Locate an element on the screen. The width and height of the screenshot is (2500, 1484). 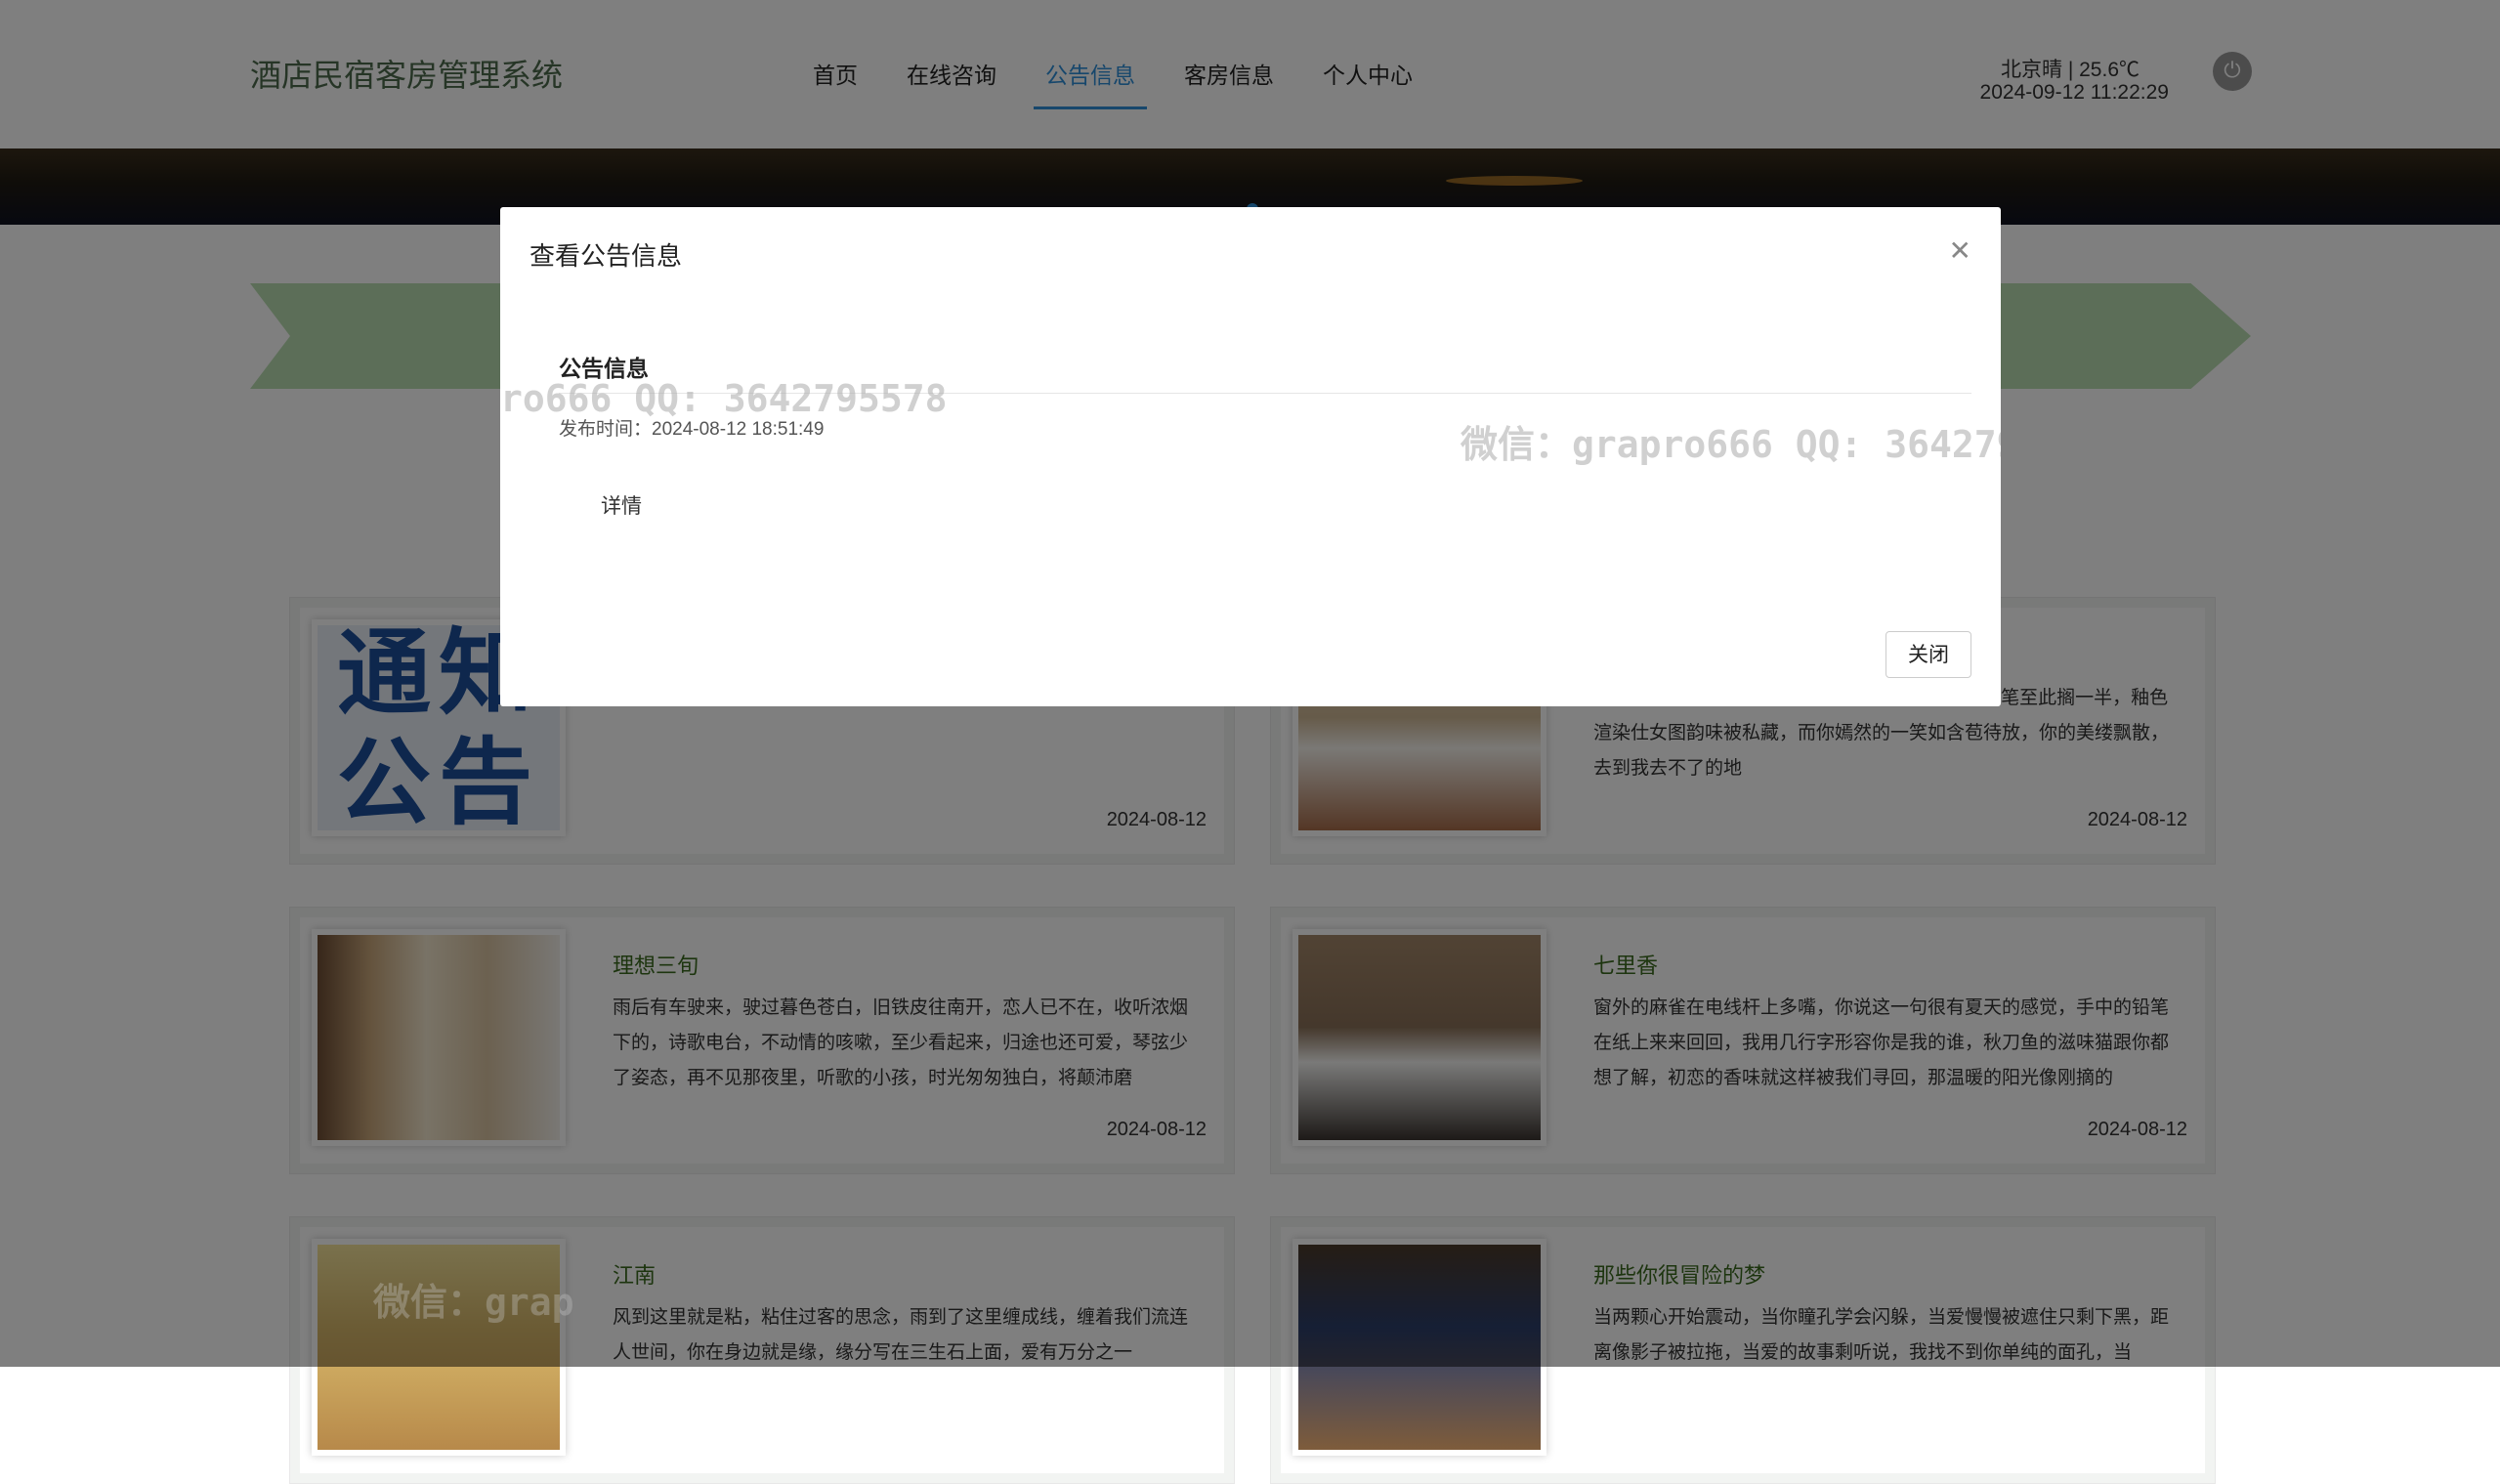
watermark: ro666 QQ: 3642795578 is located at coordinates (724, 399).